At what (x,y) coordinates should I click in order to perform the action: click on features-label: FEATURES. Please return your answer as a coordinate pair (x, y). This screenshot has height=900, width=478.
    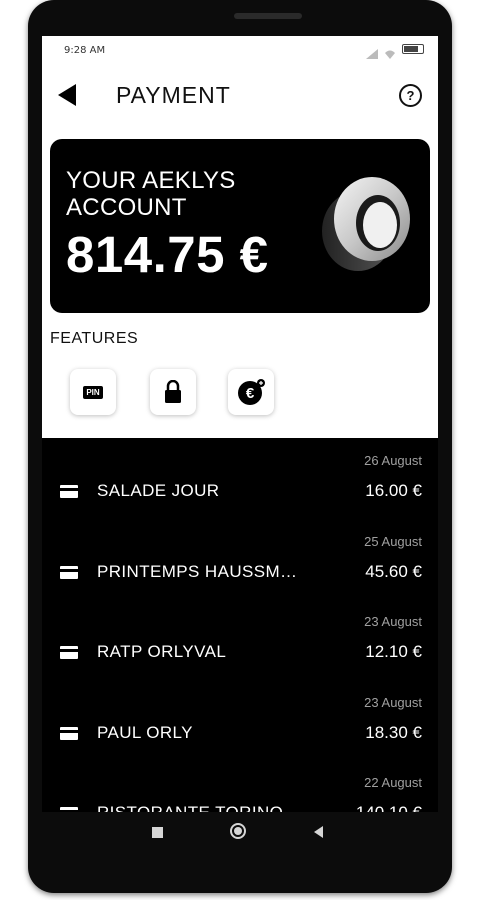
    Looking at the image, I should click on (94, 338).